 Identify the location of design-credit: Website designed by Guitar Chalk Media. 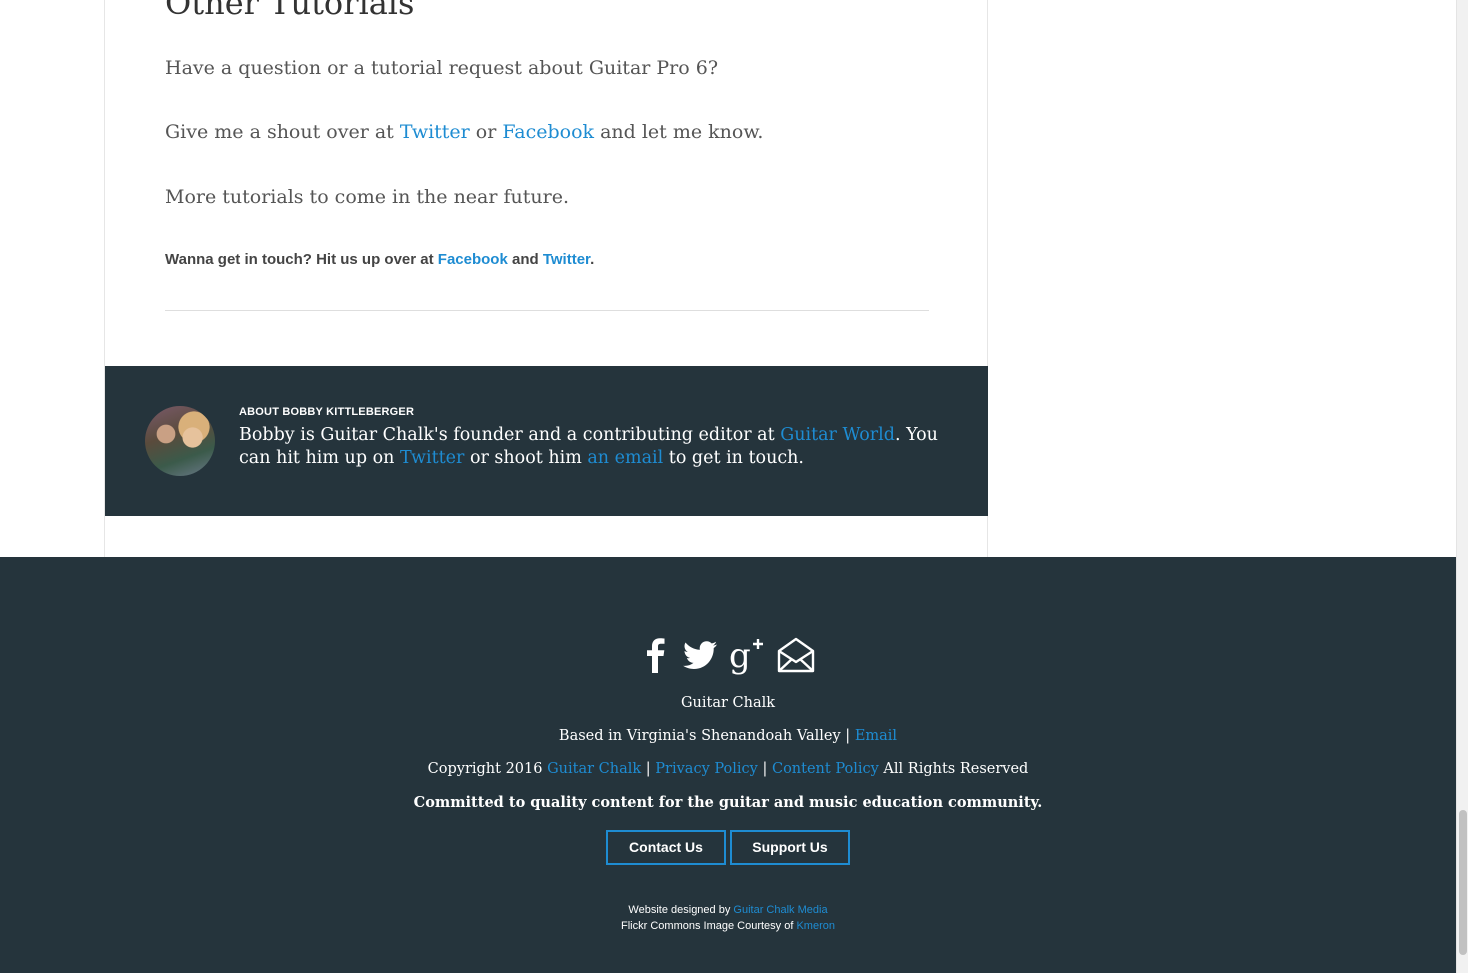
(728, 910).